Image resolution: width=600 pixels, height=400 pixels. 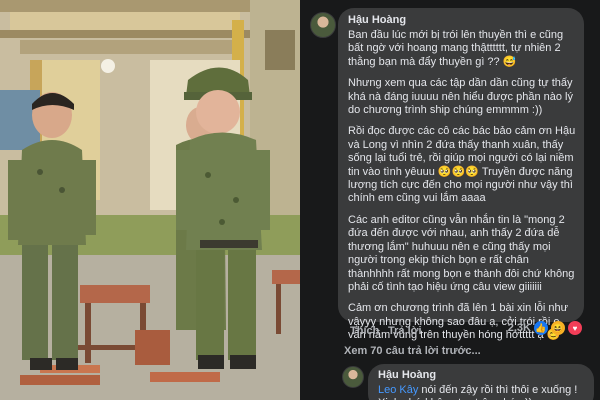 I want to click on love-reaction-icon: ♥, so click(x=575, y=328).